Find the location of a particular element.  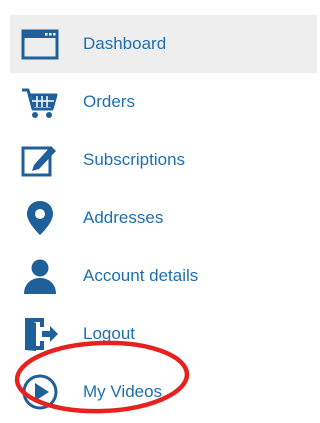

nav-item-account-details: Account details is located at coordinates (163, 276).